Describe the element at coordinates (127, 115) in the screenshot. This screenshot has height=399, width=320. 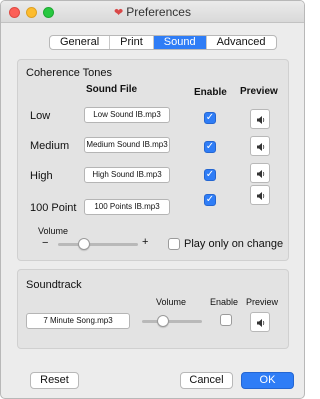
I see `low-sound-file-field: Low Sound IB.mp3` at that location.